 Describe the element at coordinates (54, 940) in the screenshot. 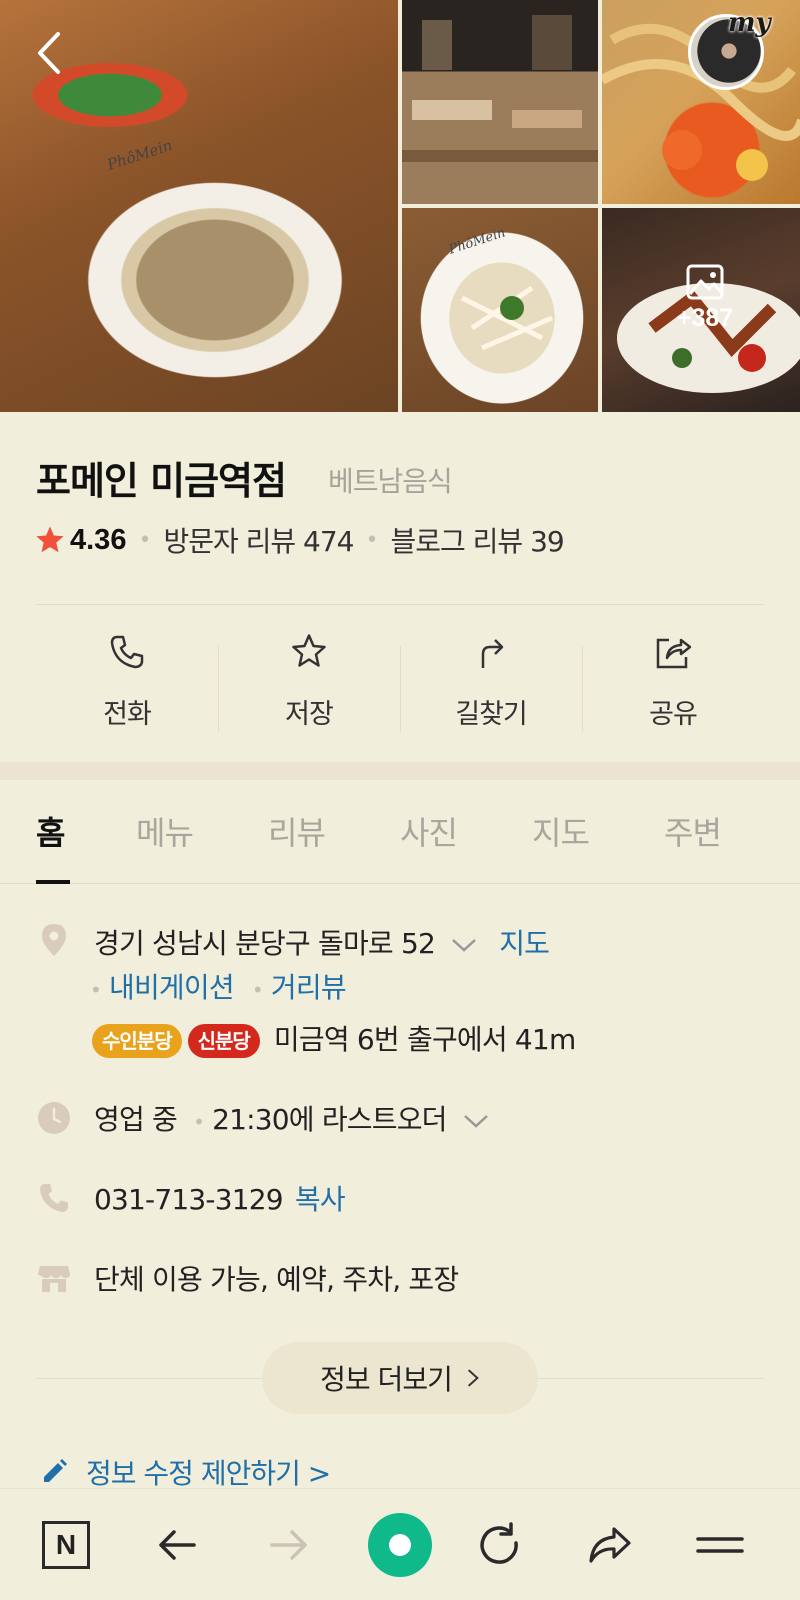

I see `location-pin-icon` at that location.